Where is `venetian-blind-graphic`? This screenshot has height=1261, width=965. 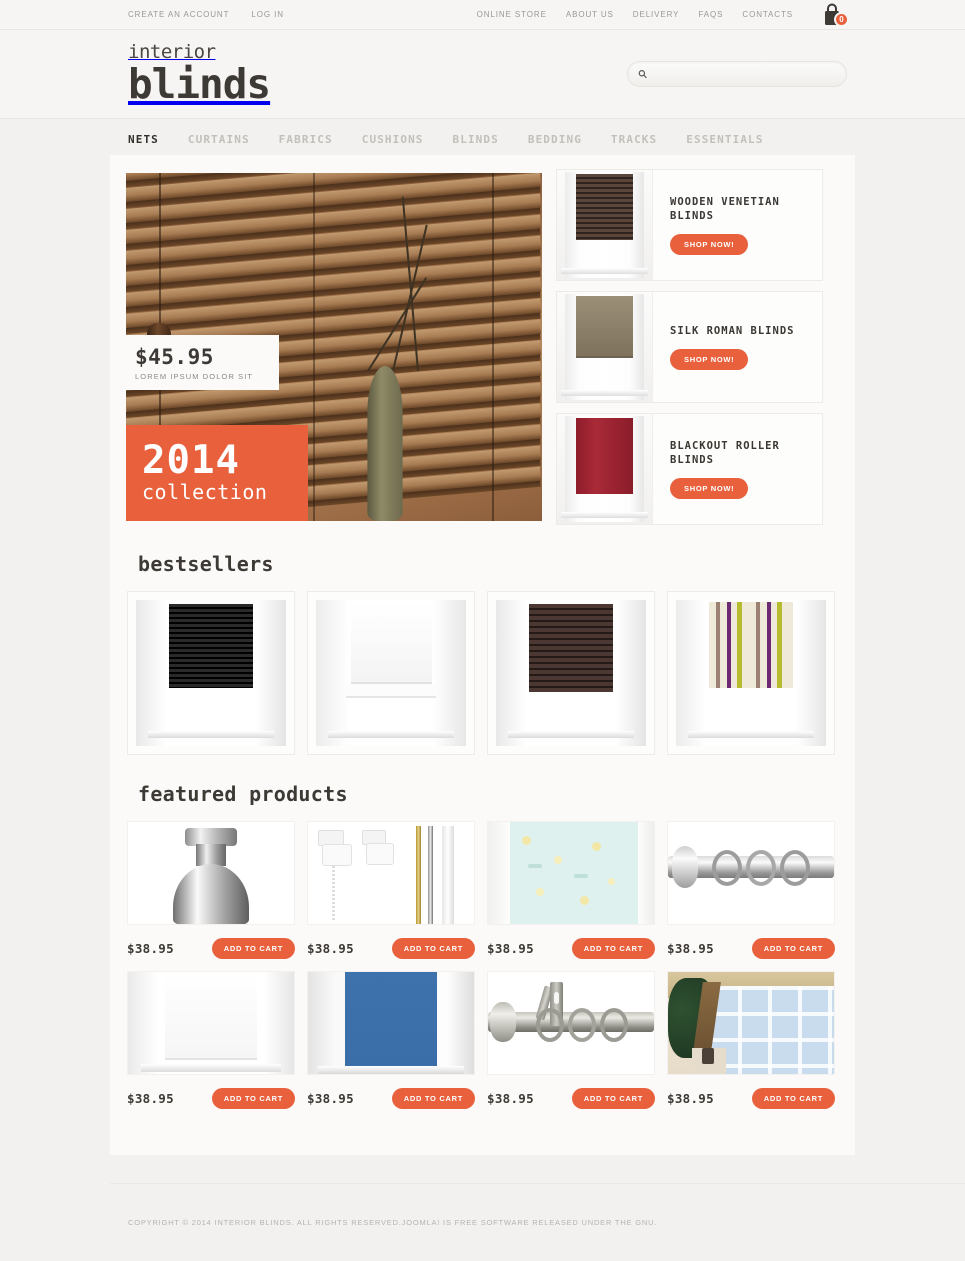
venetian-blind-graphic is located at coordinates (604, 207).